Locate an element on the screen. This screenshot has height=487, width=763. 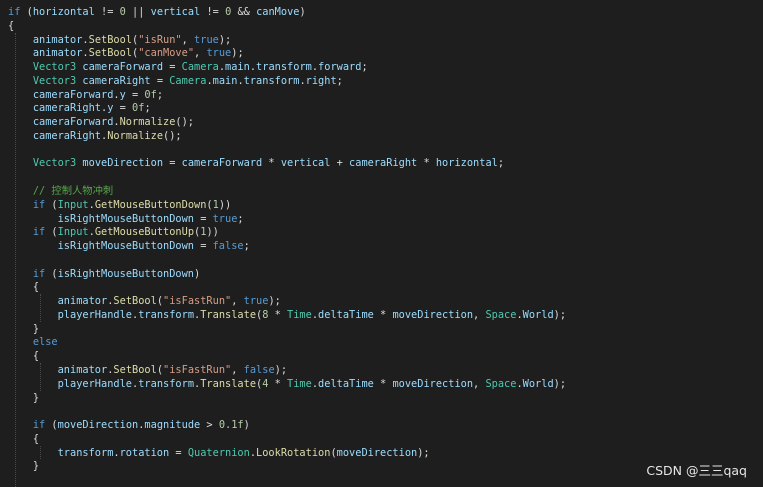
code-token: right is located at coordinates (321, 80).